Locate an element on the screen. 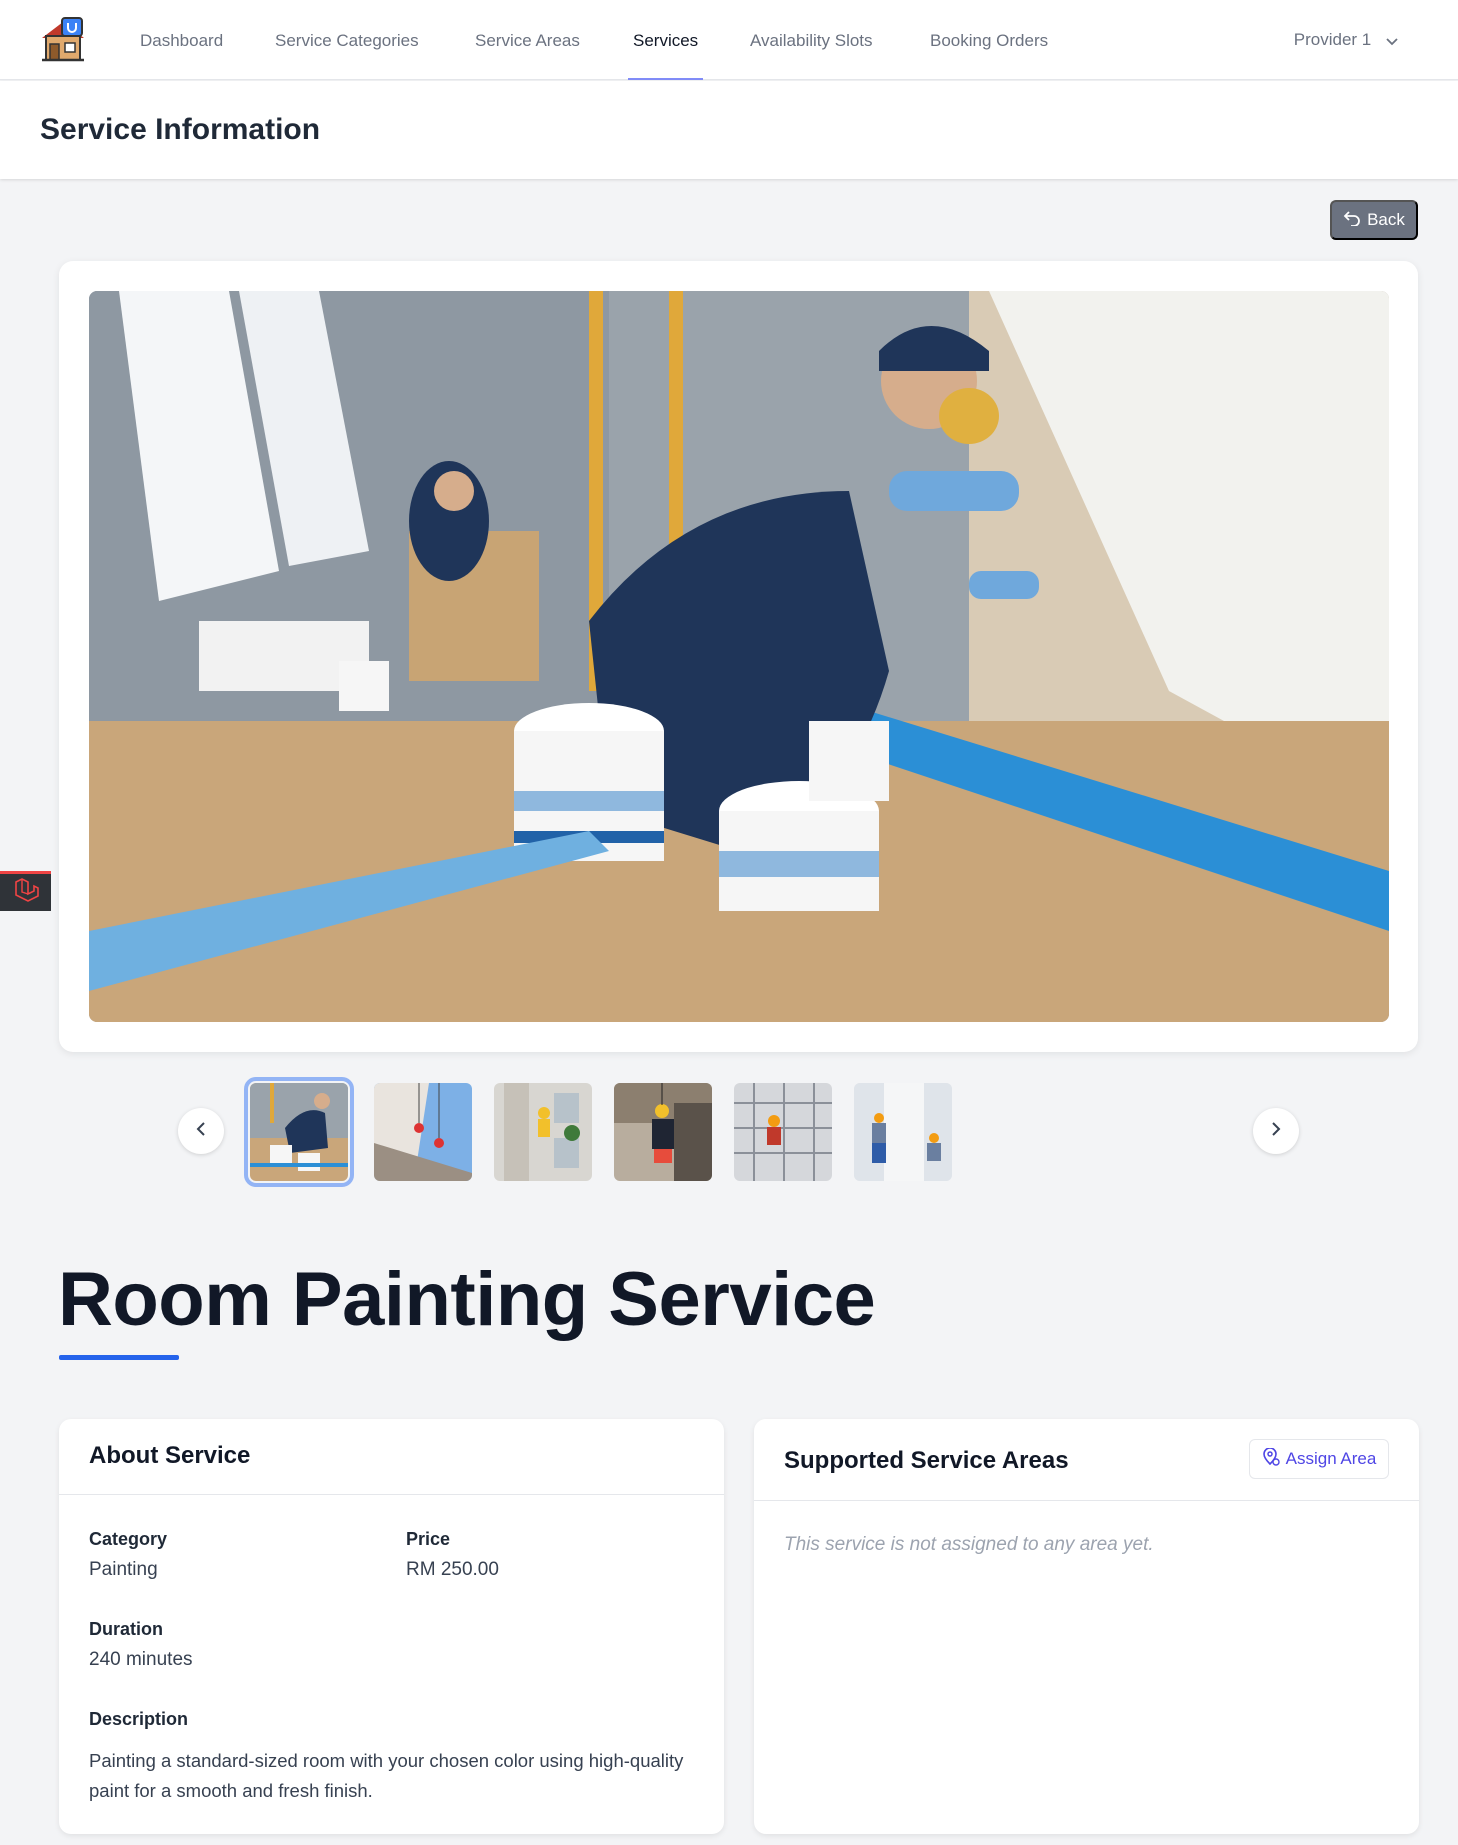 The width and height of the screenshot is (1458, 1845). back-button: Back is located at coordinates (1374, 220).